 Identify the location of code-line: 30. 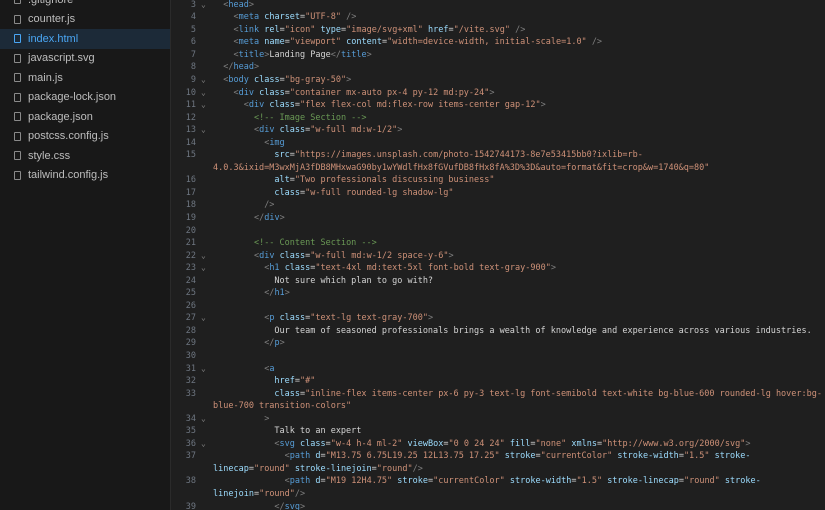
(498, 356).